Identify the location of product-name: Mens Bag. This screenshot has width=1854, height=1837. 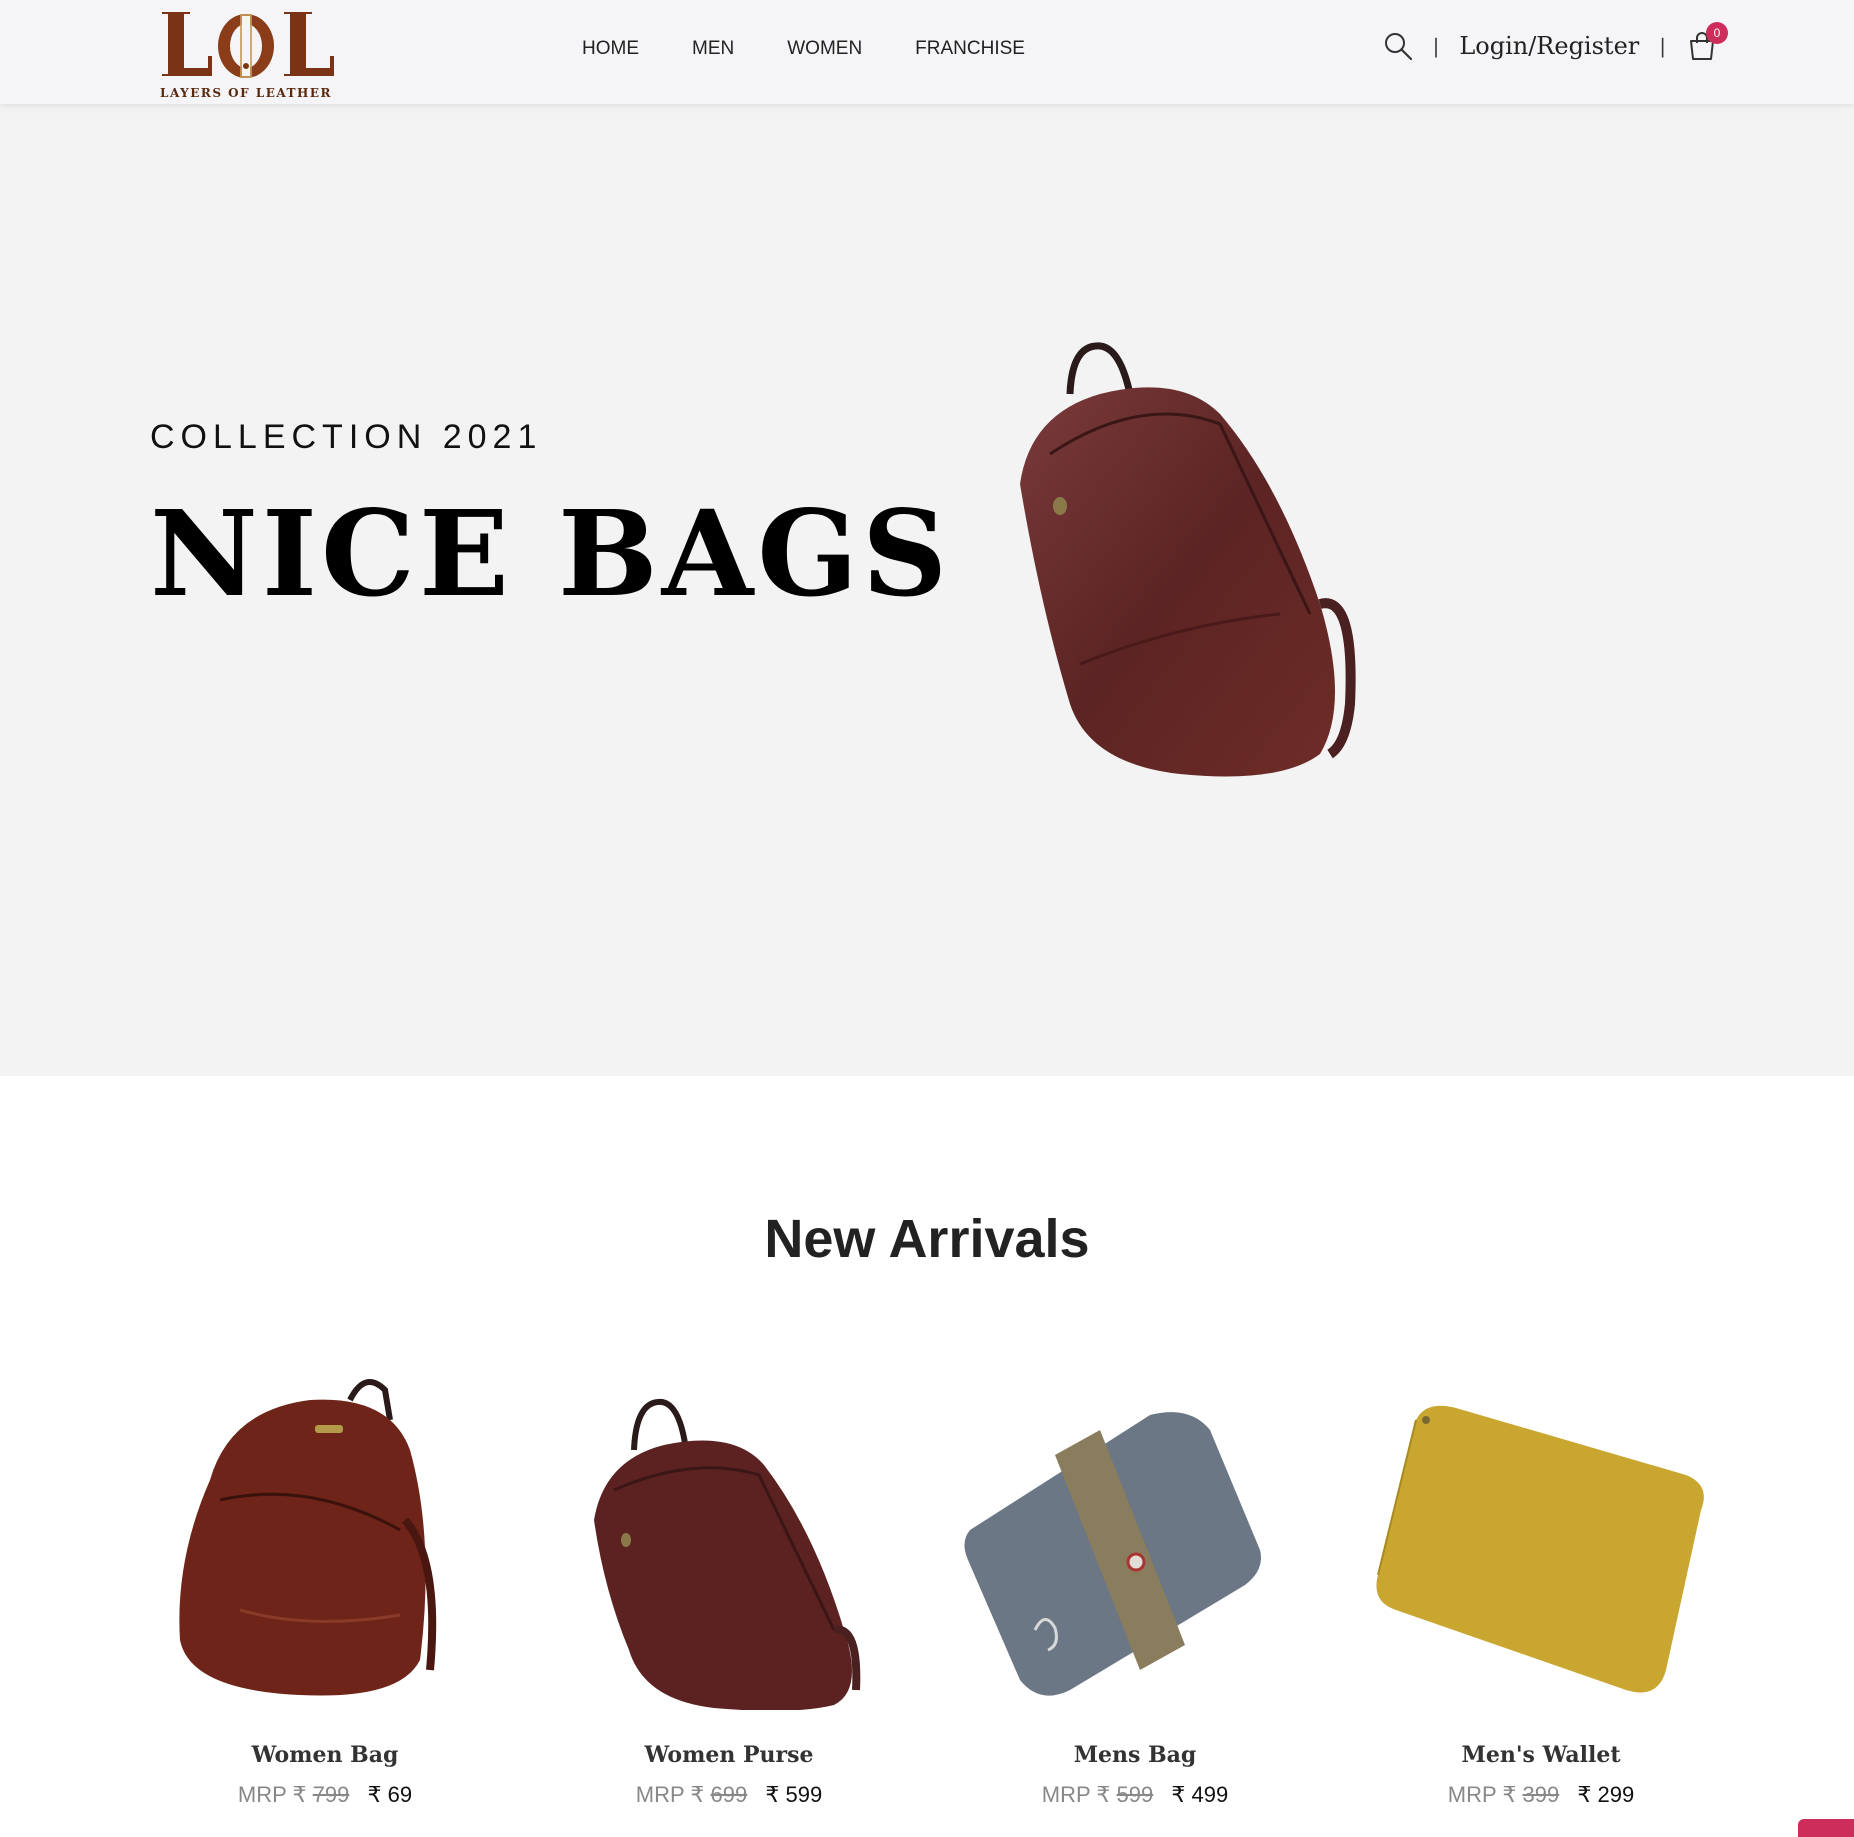
(1135, 1755).